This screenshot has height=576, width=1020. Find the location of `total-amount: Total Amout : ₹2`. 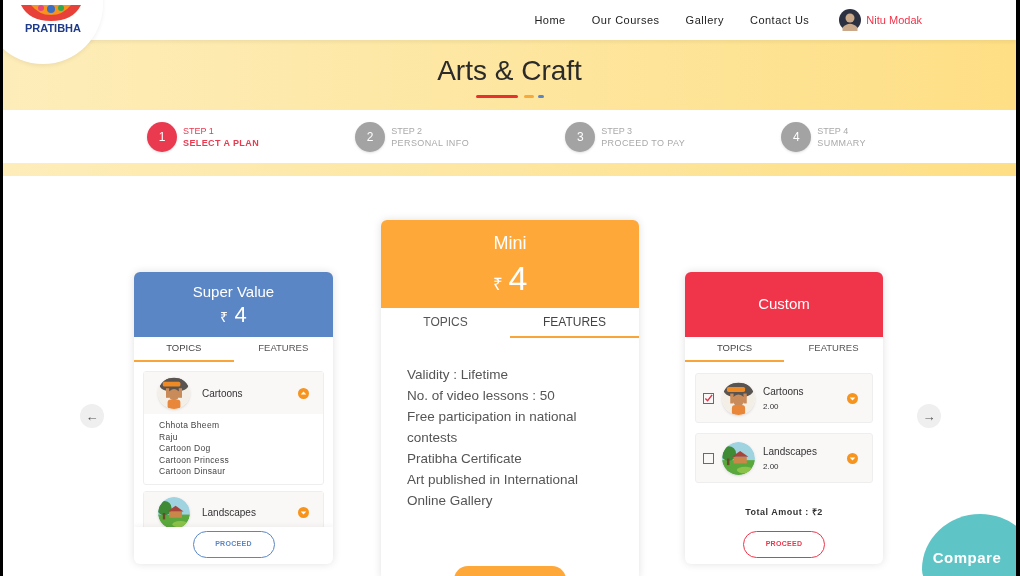

total-amount: Total Amout : ₹2 is located at coordinates (784, 512).